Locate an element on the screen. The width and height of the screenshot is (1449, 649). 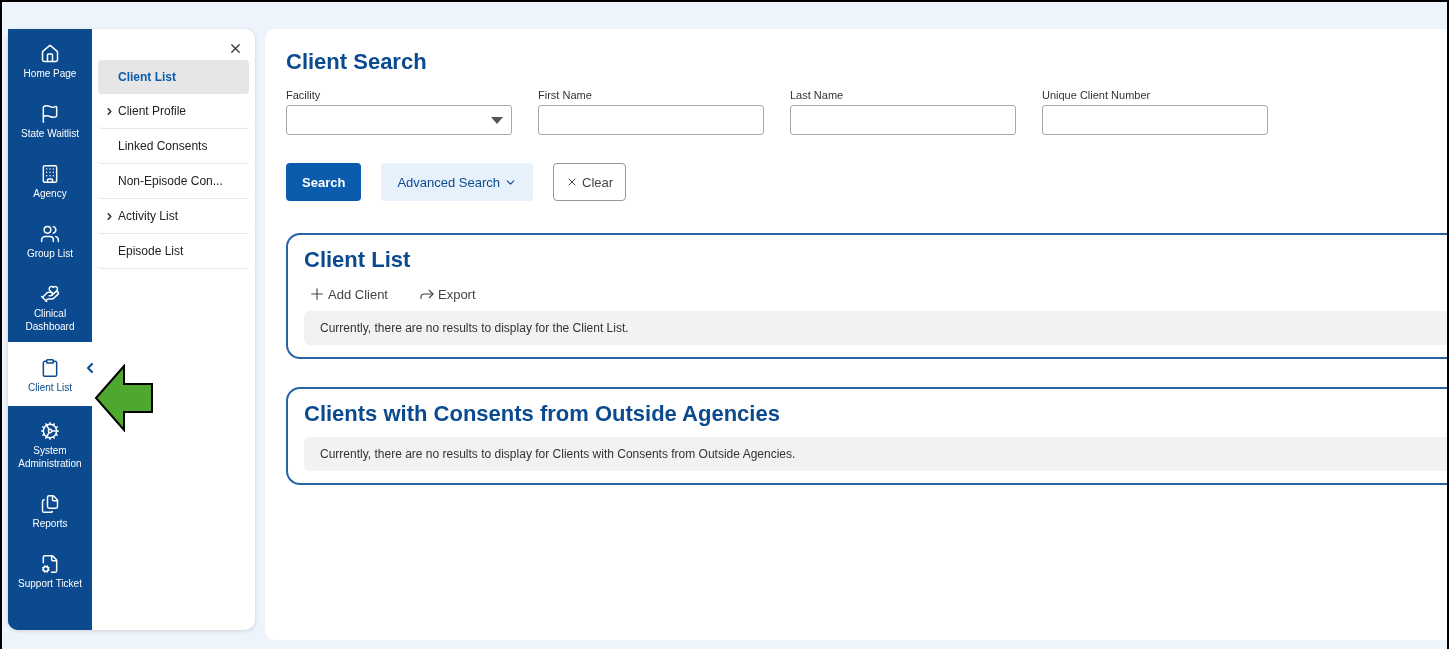
submenu-item: Linked Consents is located at coordinates (173, 146).